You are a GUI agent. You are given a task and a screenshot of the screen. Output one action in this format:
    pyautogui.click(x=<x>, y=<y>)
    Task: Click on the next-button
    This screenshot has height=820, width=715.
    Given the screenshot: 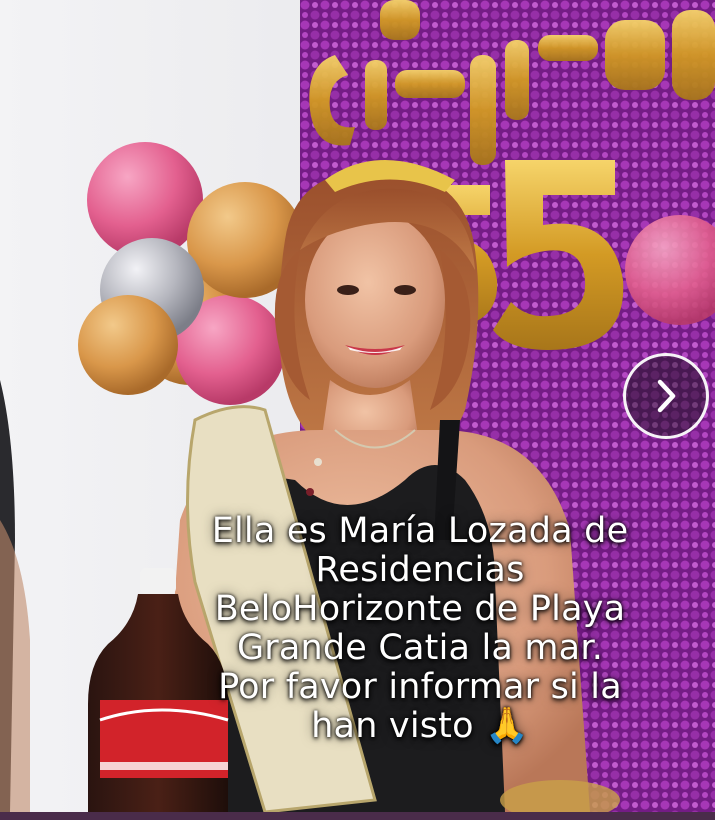 What is the action you would take?
    pyautogui.click(x=666, y=396)
    